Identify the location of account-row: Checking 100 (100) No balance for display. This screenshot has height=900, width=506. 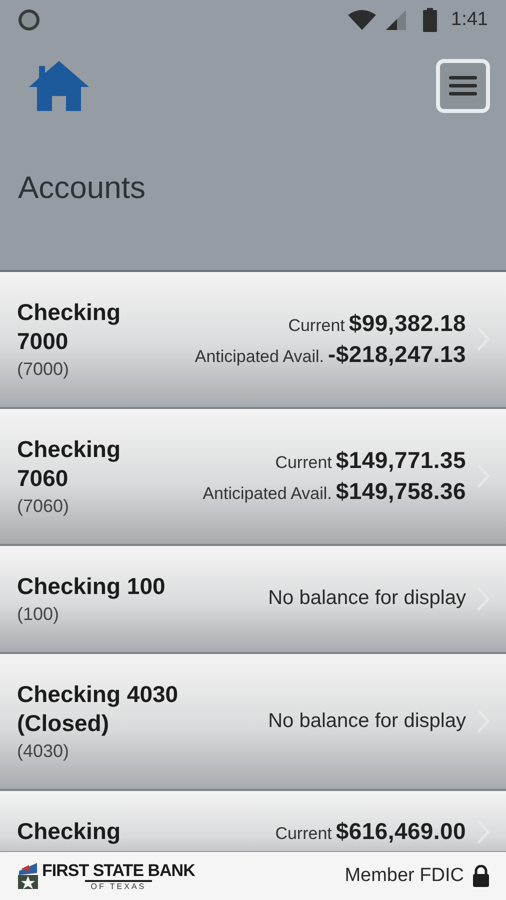
(253, 600).